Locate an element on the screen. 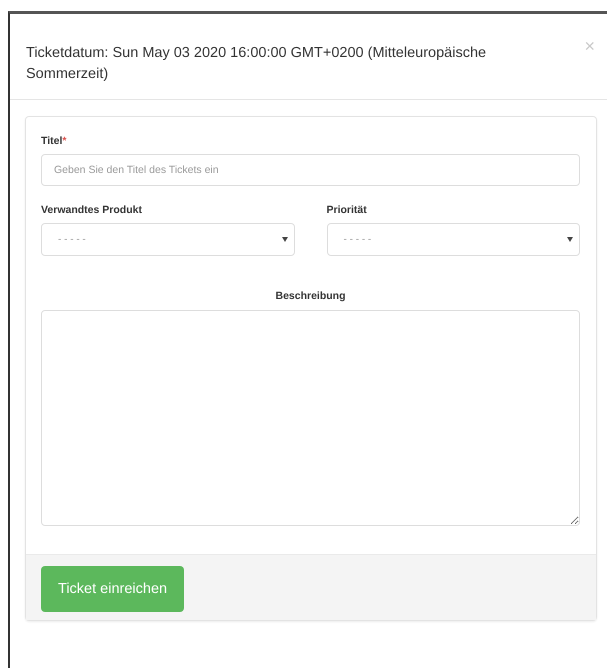  modal-title: Ticketdatum: Sun May 03 2020 16:00:00 GMT+0200 (Mitteleuropäische Sommerzeit) is located at coordinates (257, 64).